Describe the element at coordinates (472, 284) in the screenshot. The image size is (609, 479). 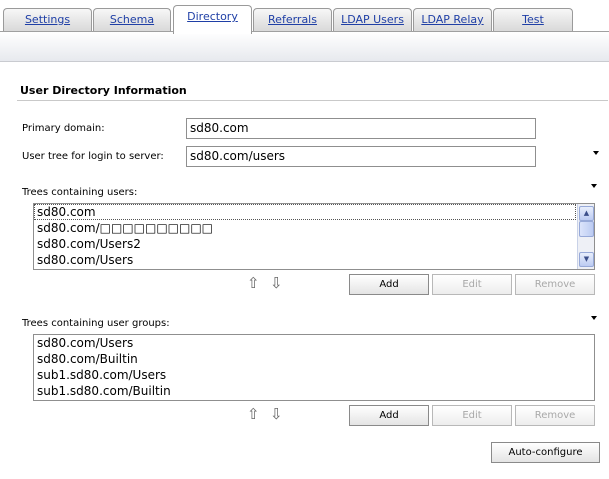
I see `edit-user-tree-button: Edit` at that location.